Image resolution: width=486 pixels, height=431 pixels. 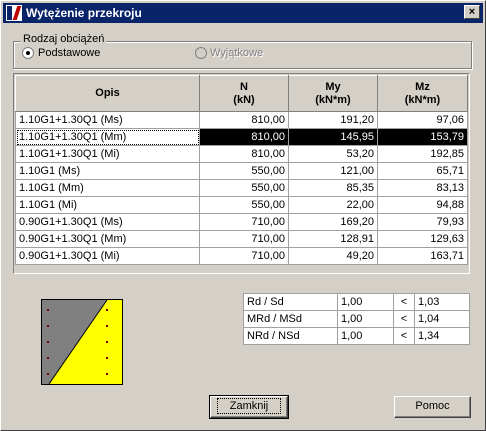 What do you see at coordinates (14, 13) in the screenshot?
I see `app-icon` at bounding box center [14, 13].